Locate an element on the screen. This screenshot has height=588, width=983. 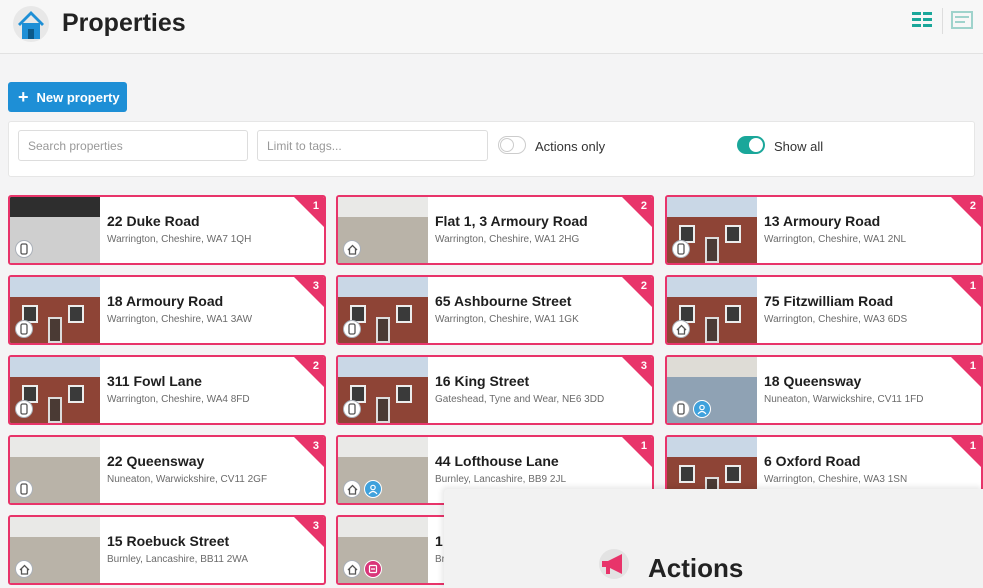
page-title: Properties is located at coordinates (124, 23).